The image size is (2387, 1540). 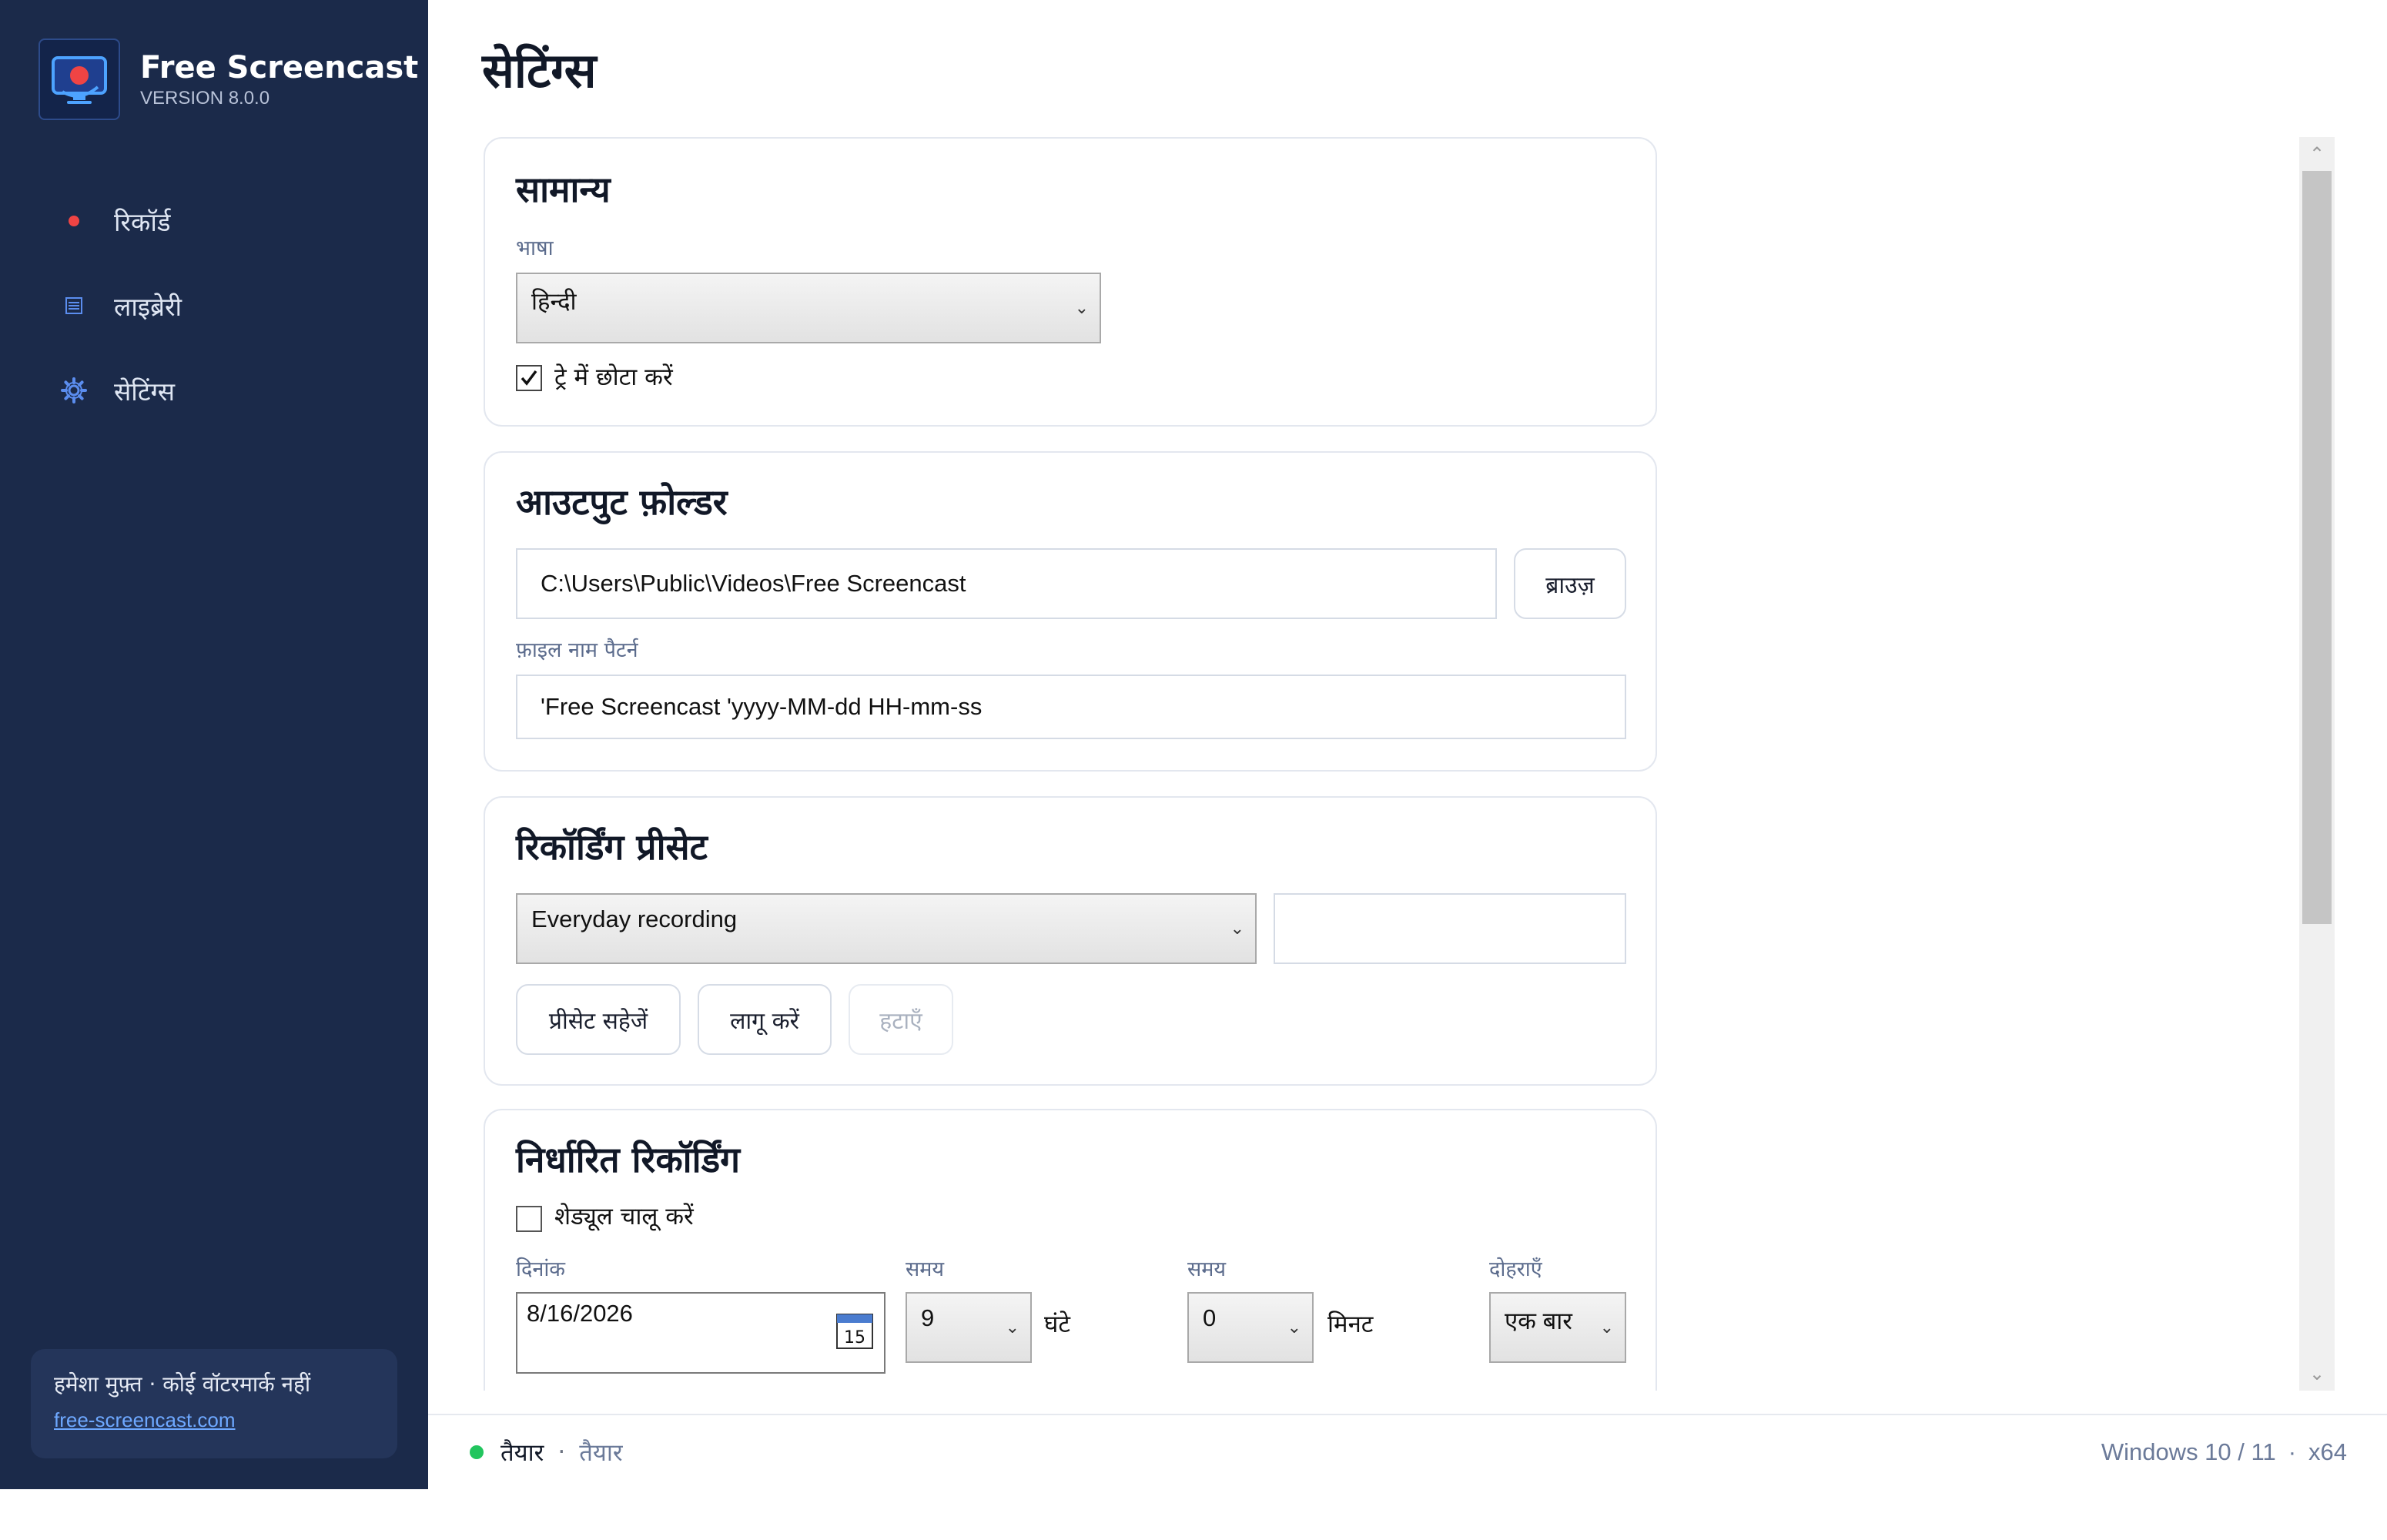 I want to click on delete-preset-button: हटाएँ, so click(x=901, y=1019).